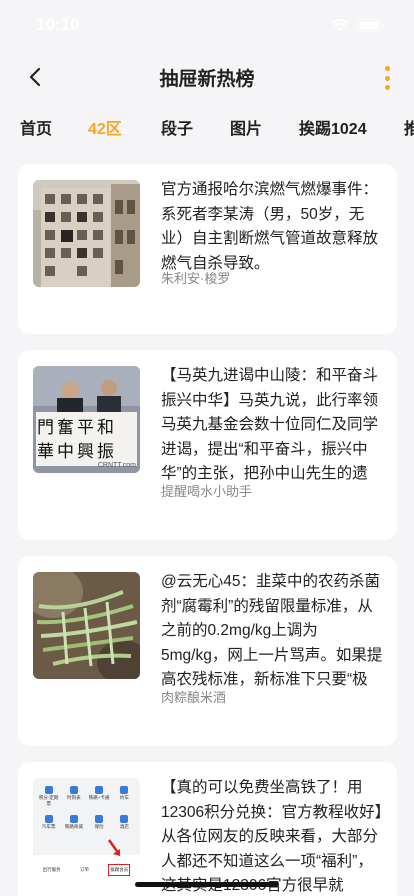  Describe the element at coordinates (206, 490) in the screenshot. I see `post-author: 提醒喝水小助手` at that location.